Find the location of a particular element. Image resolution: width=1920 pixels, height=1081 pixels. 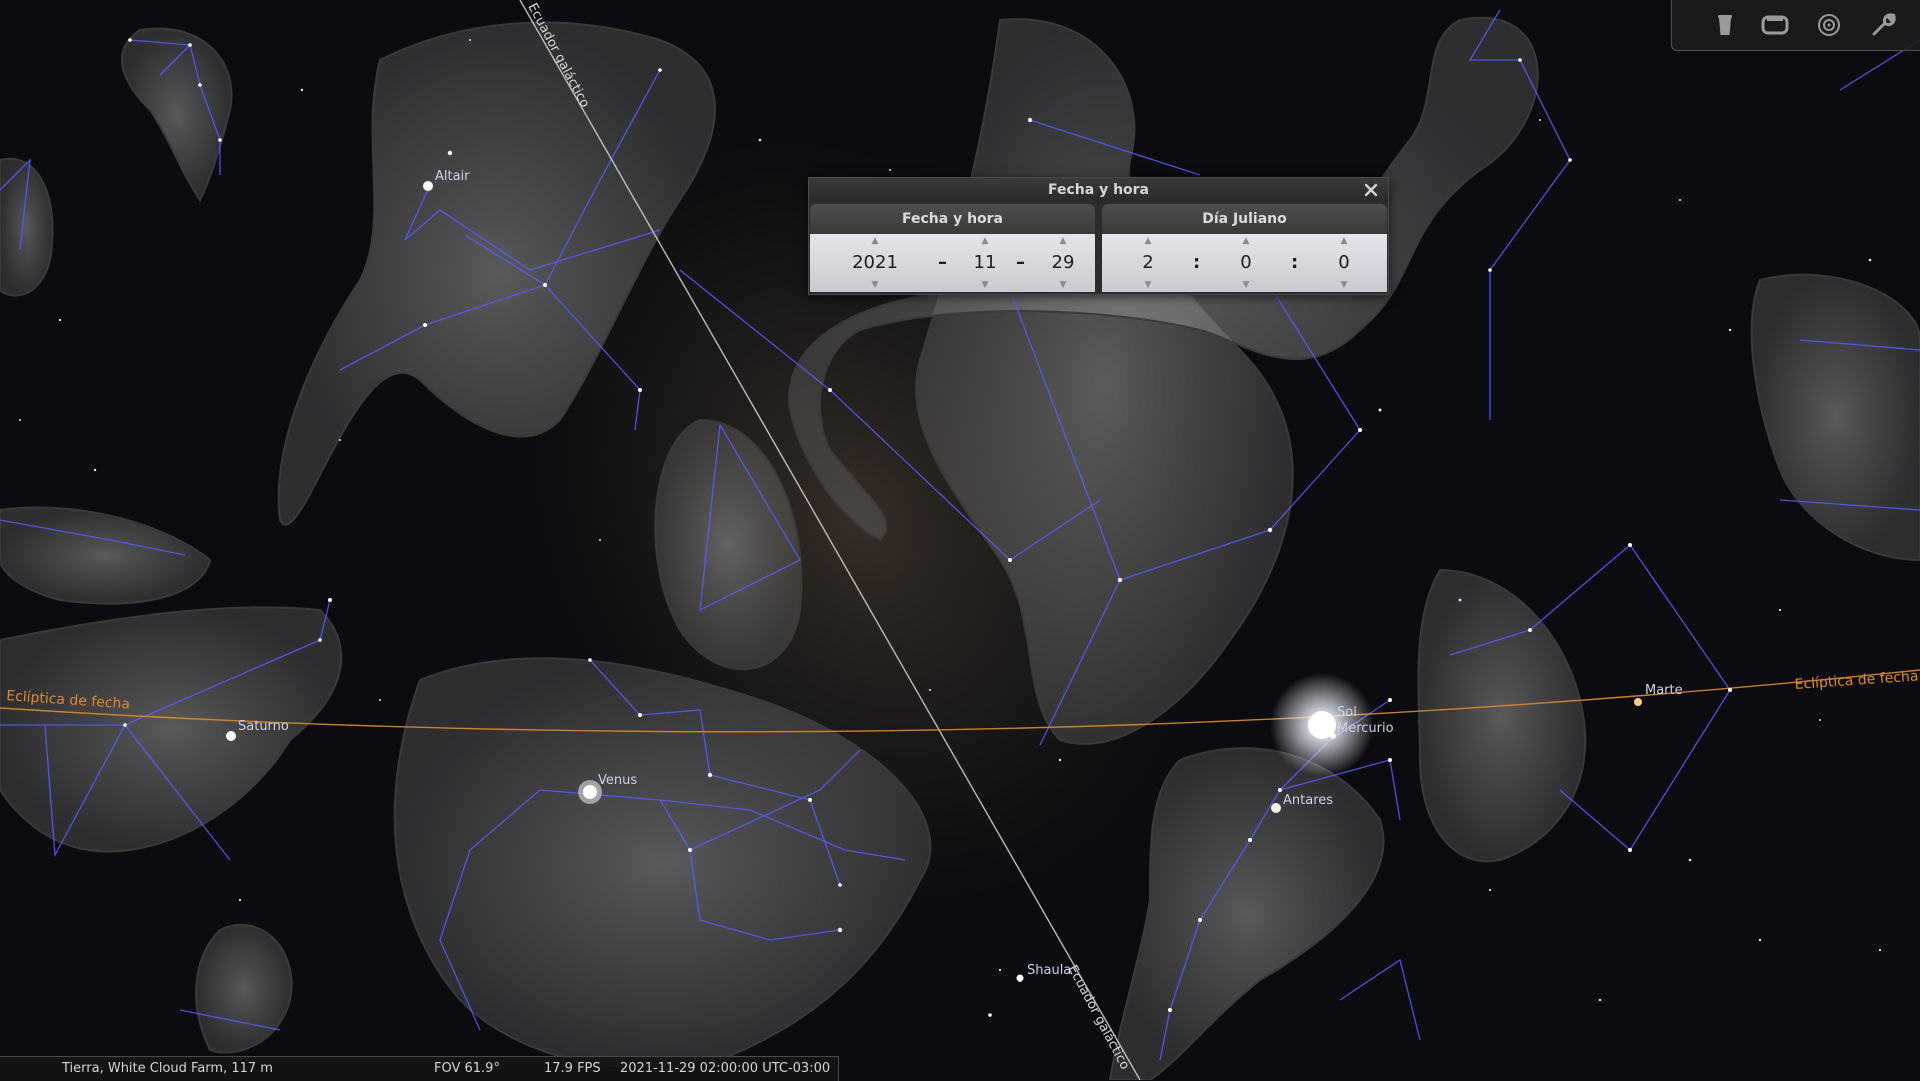

second-down-arrow-icon: ▼ is located at coordinates (1344, 285).